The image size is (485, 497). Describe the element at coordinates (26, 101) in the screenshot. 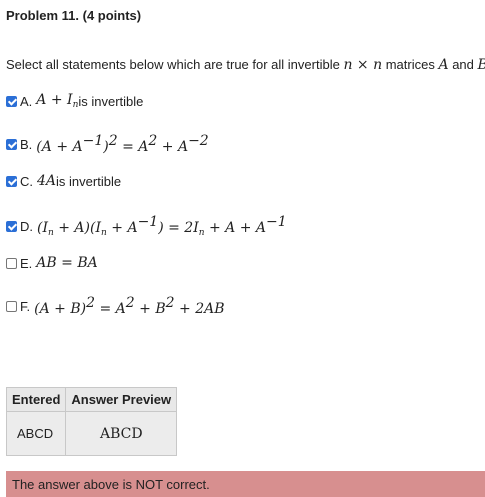

I see `option-a-label: A.` at that location.